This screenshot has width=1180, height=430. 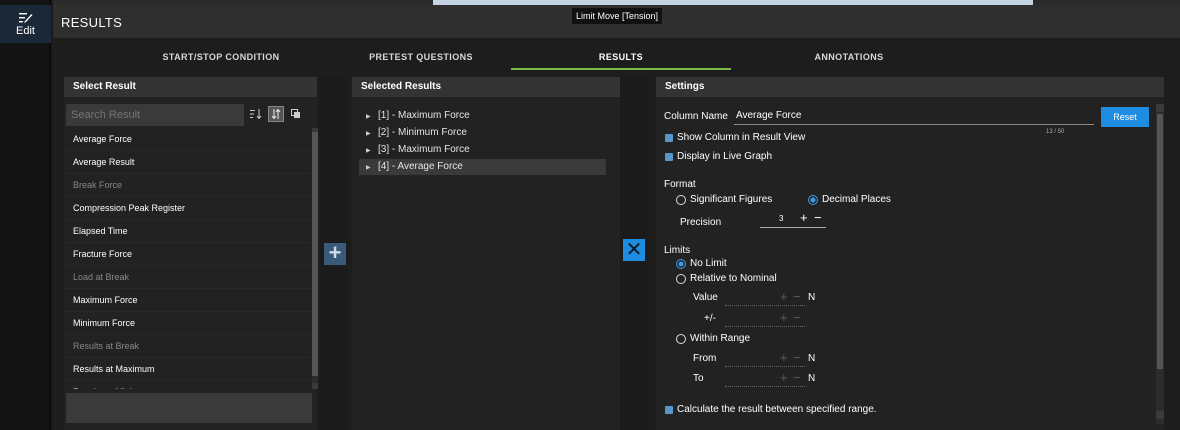 I want to click on result-list-item: Compression Peak Register, so click(x=188, y=208).